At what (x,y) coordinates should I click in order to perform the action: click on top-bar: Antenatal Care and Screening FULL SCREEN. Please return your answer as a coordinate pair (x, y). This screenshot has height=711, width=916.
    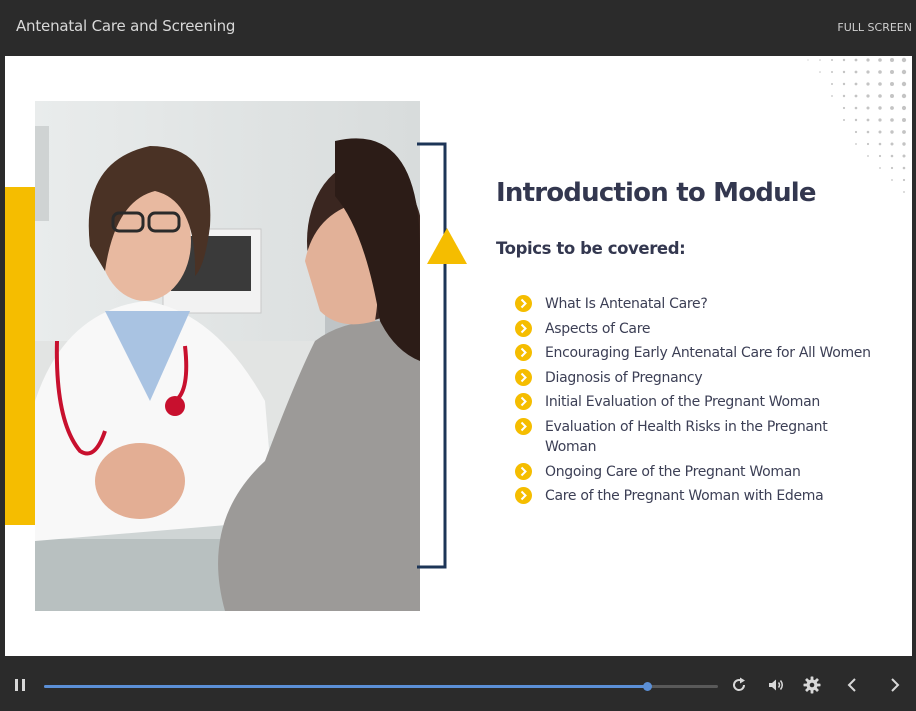
    Looking at the image, I should click on (458, 28).